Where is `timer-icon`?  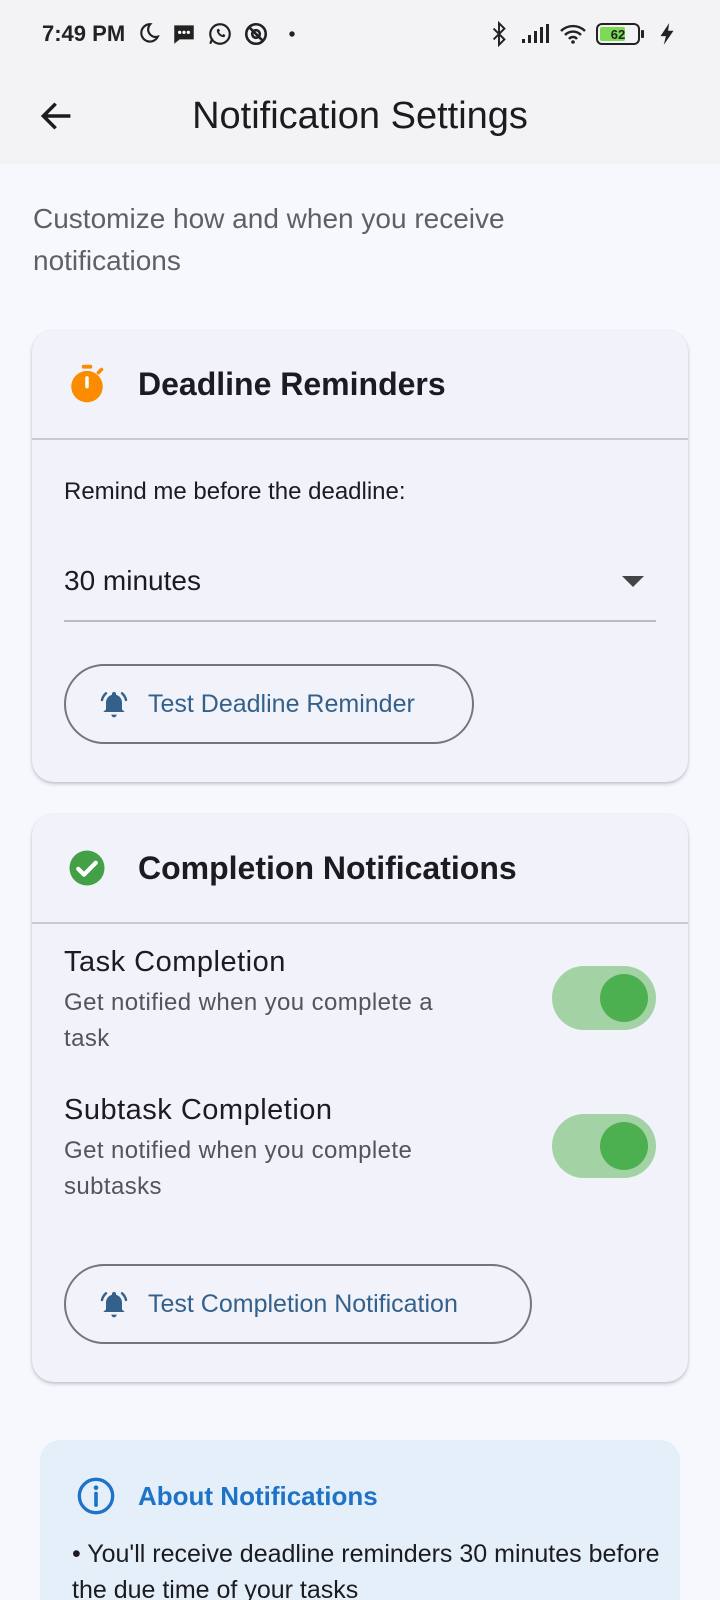 timer-icon is located at coordinates (87, 383).